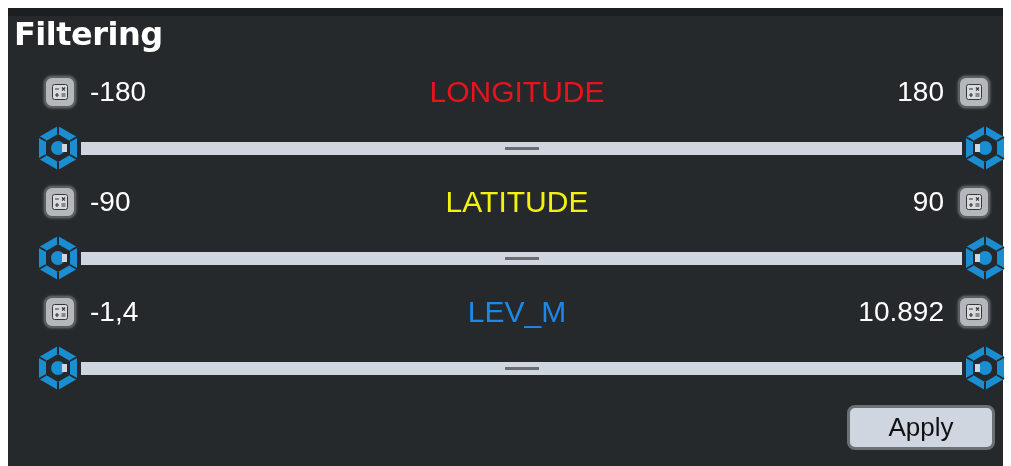  I want to click on apply-button: Apply, so click(921, 427).